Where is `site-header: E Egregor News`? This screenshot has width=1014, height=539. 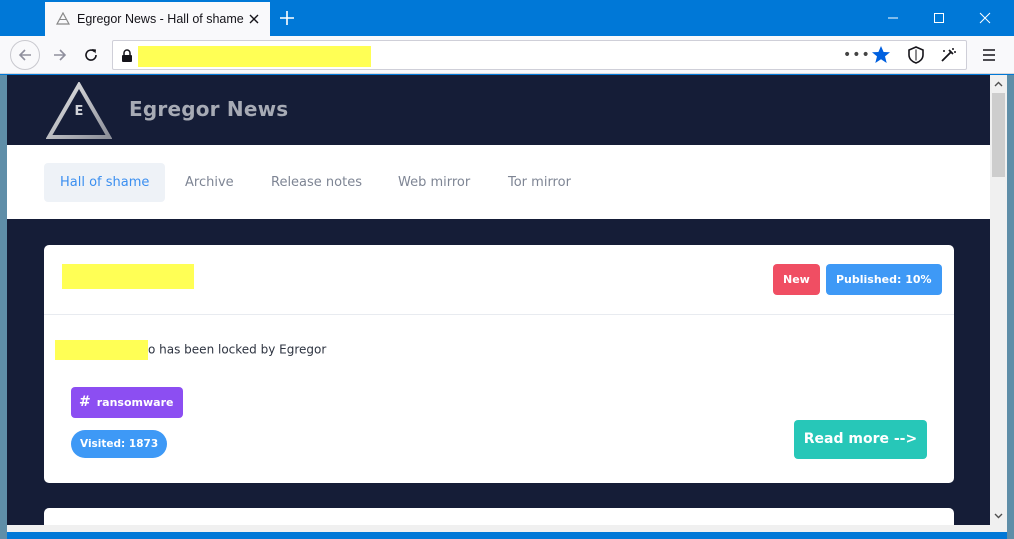 site-header: E Egregor News is located at coordinates (498, 110).